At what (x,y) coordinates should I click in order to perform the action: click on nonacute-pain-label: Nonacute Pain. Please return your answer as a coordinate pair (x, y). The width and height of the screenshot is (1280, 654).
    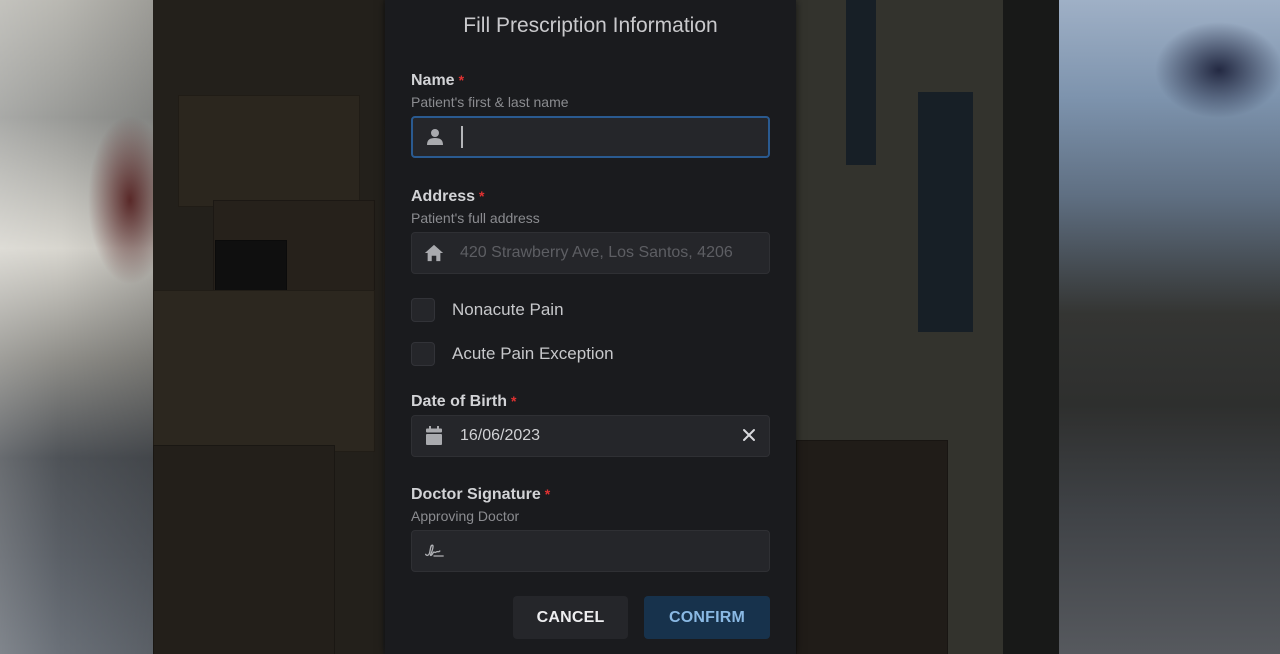
    Looking at the image, I should click on (508, 309).